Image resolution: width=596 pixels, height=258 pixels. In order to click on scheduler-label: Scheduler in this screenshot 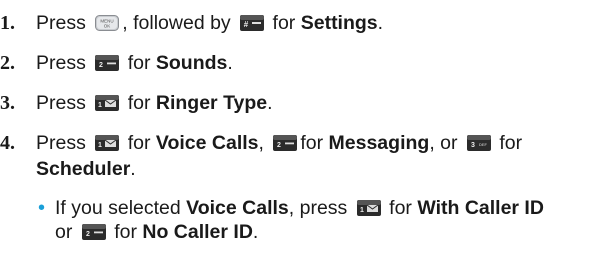, I will do `click(83, 169)`.